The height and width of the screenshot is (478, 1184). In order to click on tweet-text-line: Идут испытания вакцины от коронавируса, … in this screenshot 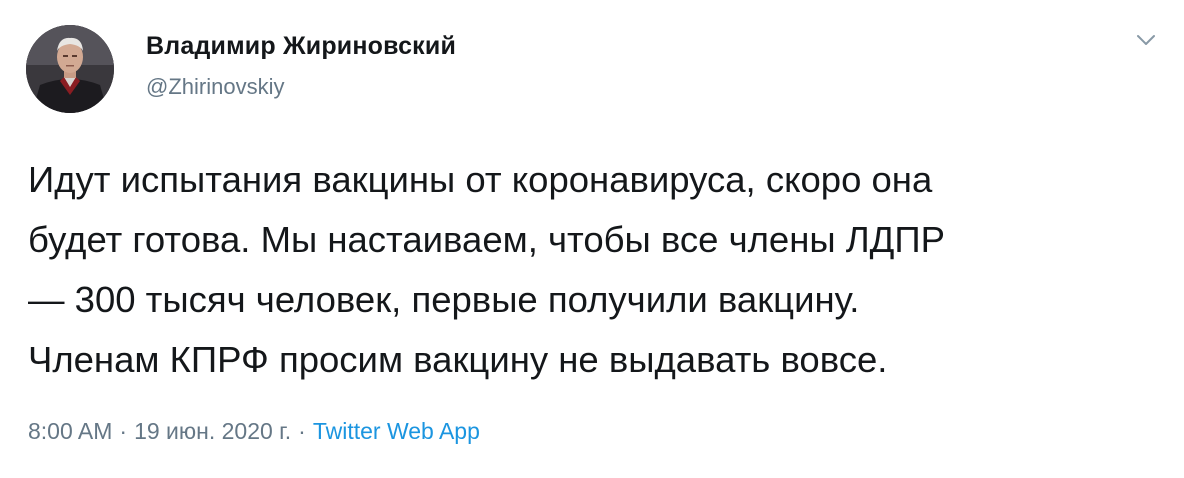, I will do `click(480, 179)`.